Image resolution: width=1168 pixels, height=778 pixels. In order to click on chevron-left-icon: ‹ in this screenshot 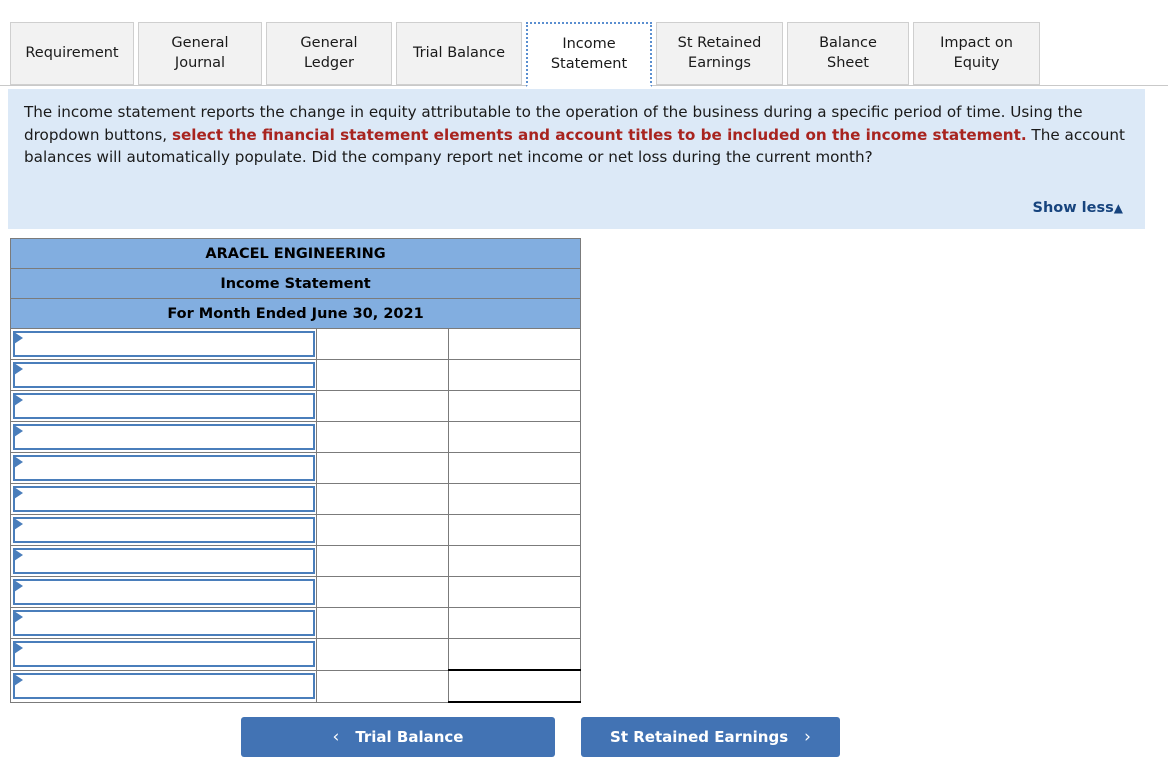, I will do `click(336, 737)`.